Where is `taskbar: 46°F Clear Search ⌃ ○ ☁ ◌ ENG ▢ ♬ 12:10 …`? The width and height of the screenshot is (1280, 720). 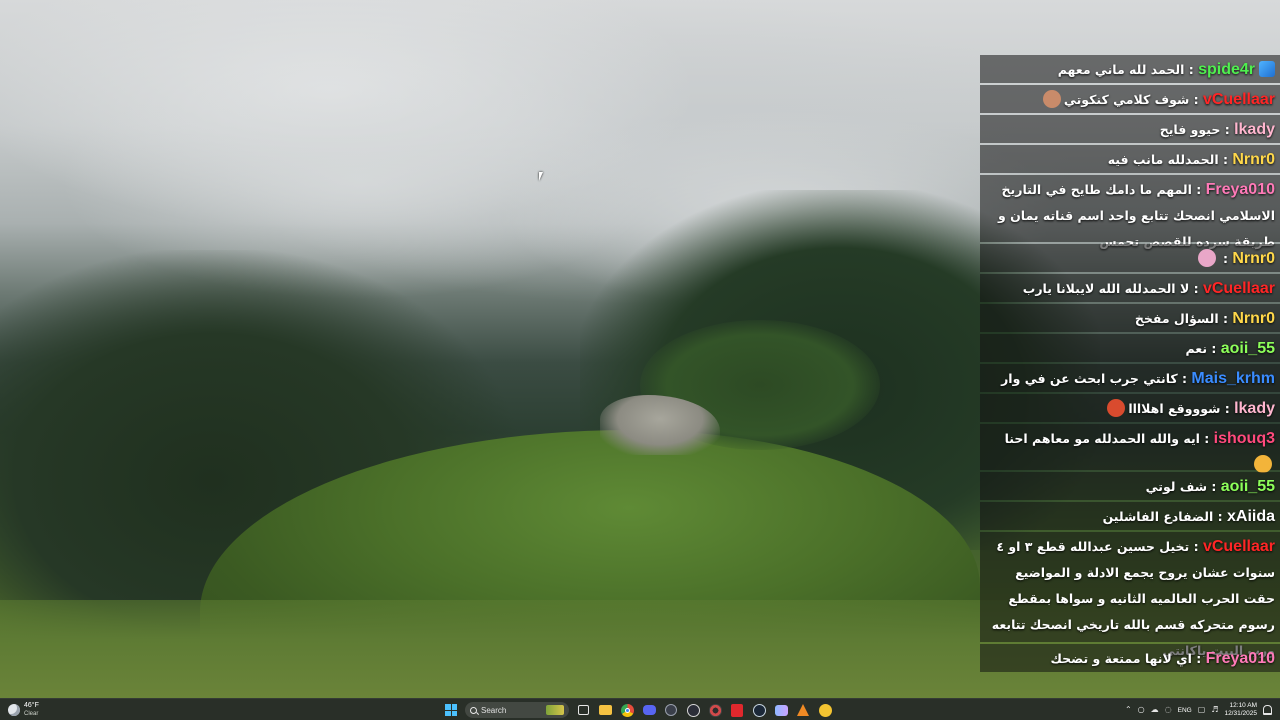
taskbar: 46°F Clear Search ⌃ ○ ☁ ◌ ENG ▢ ♬ 12:10 … is located at coordinates (640, 709).